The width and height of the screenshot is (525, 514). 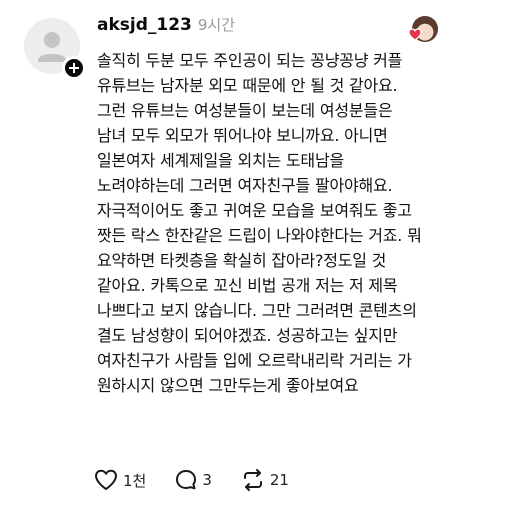 I want to click on heart-icon, so click(x=415, y=34).